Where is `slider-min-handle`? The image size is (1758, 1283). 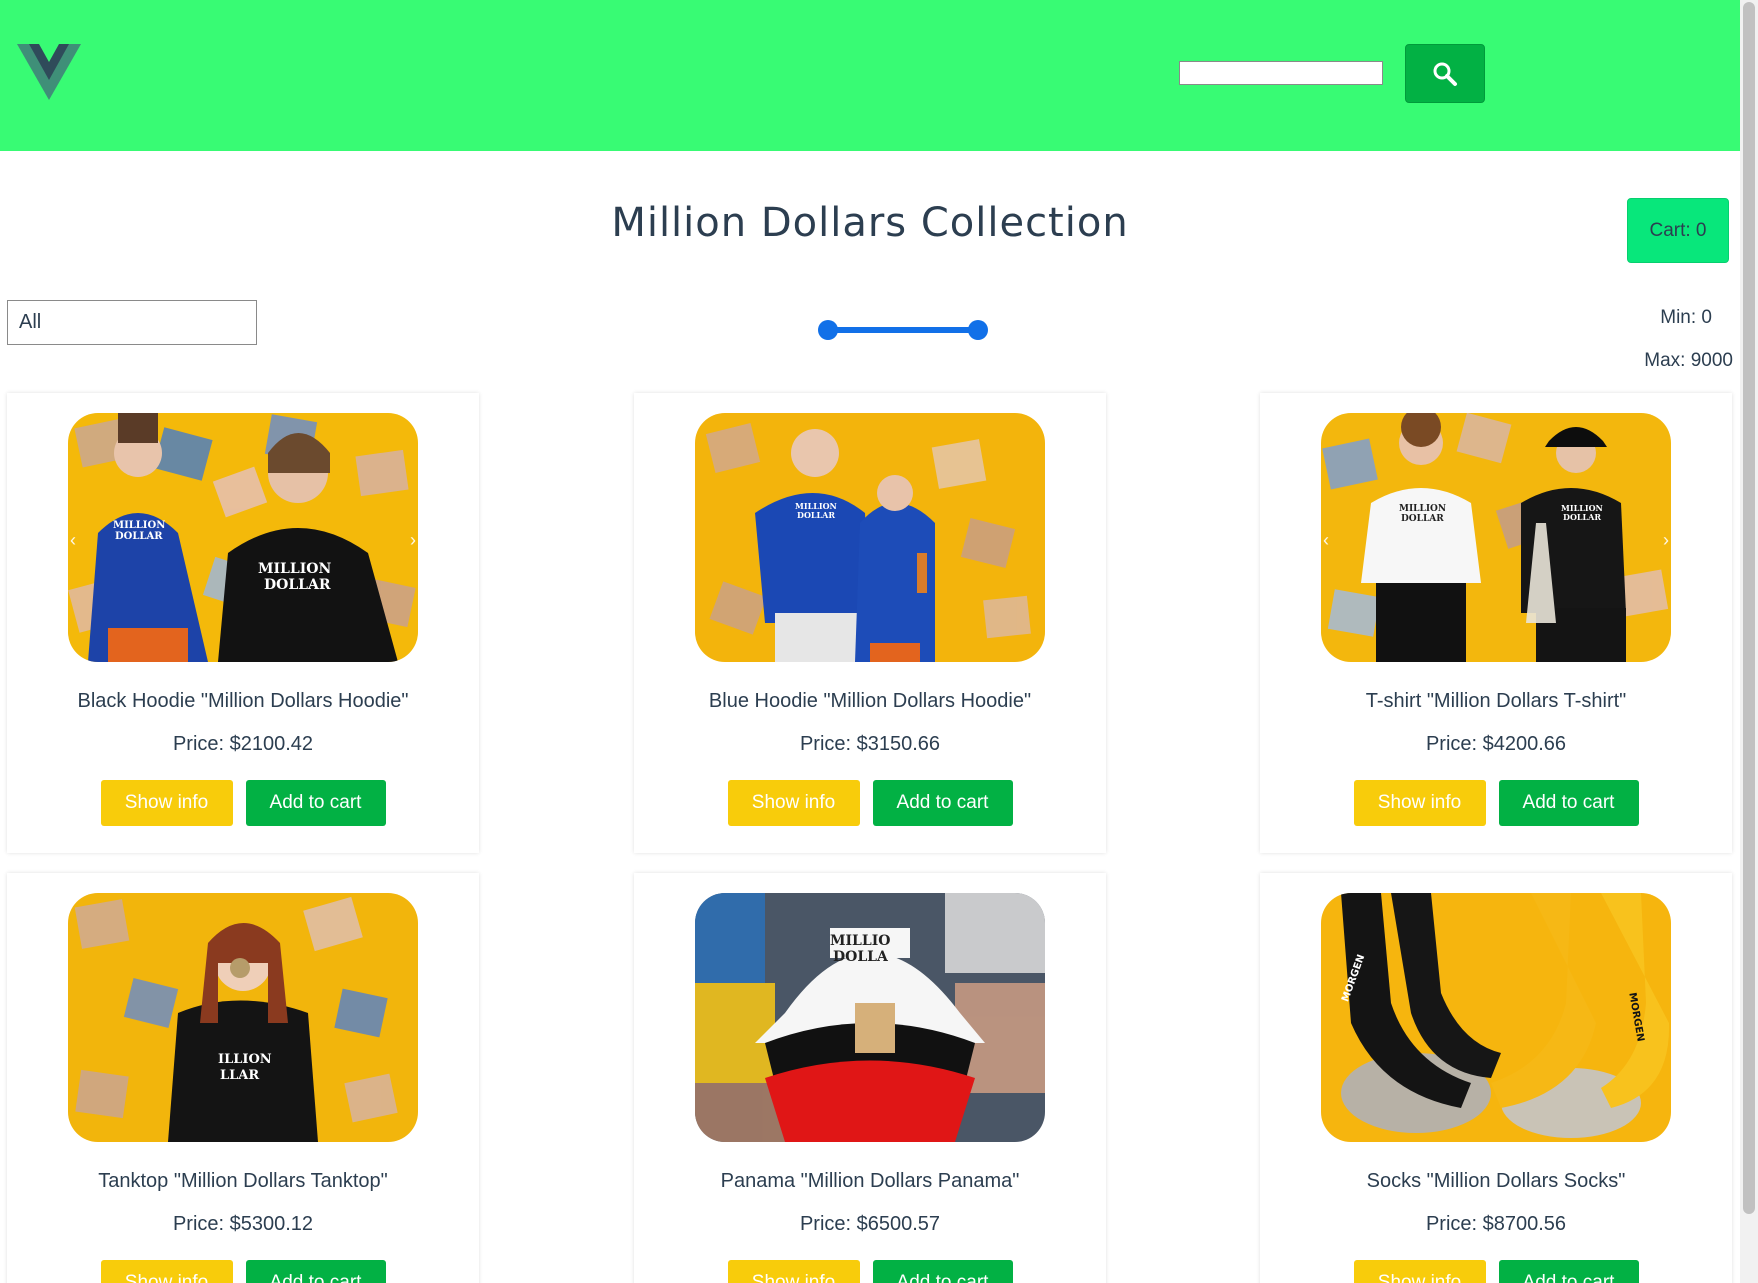 slider-min-handle is located at coordinates (828, 330).